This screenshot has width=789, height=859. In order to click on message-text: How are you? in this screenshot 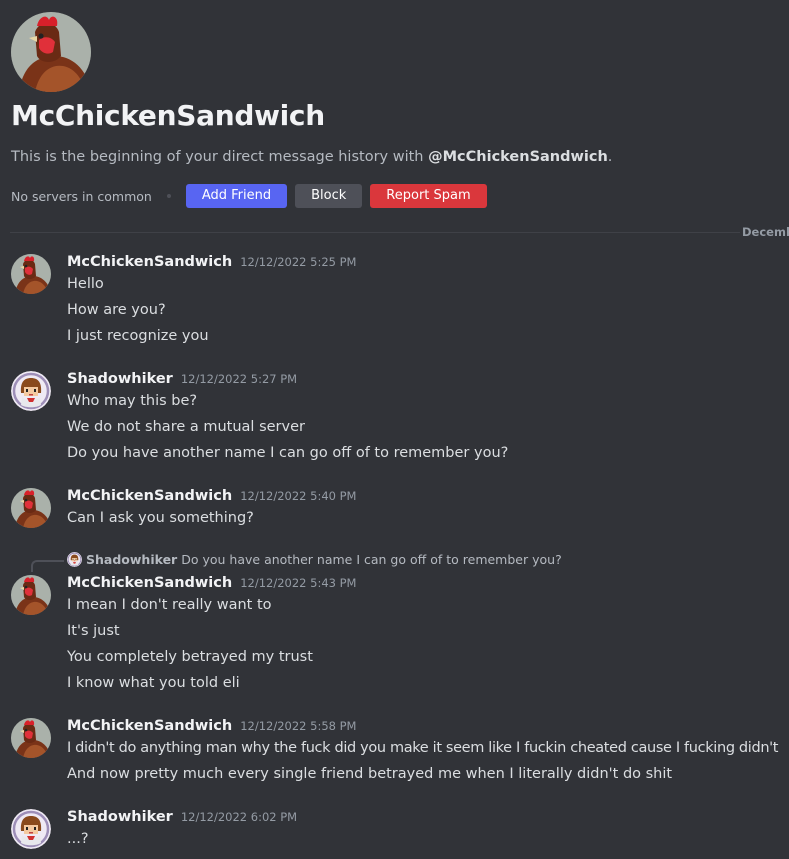, I will do `click(116, 310)`.